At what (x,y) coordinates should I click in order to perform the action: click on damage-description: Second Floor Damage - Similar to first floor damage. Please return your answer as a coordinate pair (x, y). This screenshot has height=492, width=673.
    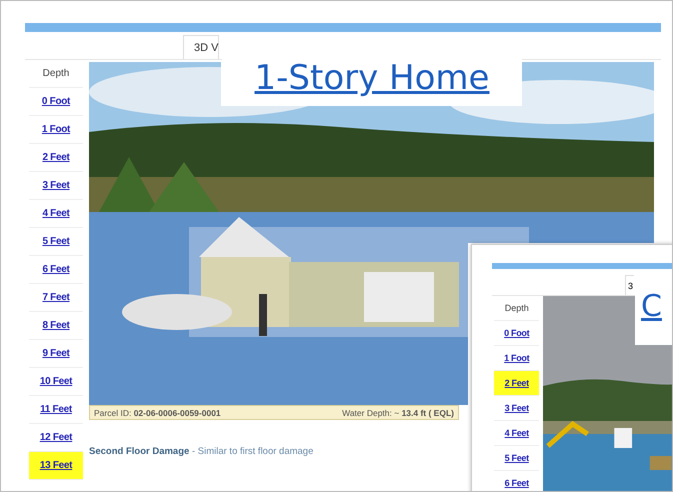
    Looking at the image, I should click on (201, 451).